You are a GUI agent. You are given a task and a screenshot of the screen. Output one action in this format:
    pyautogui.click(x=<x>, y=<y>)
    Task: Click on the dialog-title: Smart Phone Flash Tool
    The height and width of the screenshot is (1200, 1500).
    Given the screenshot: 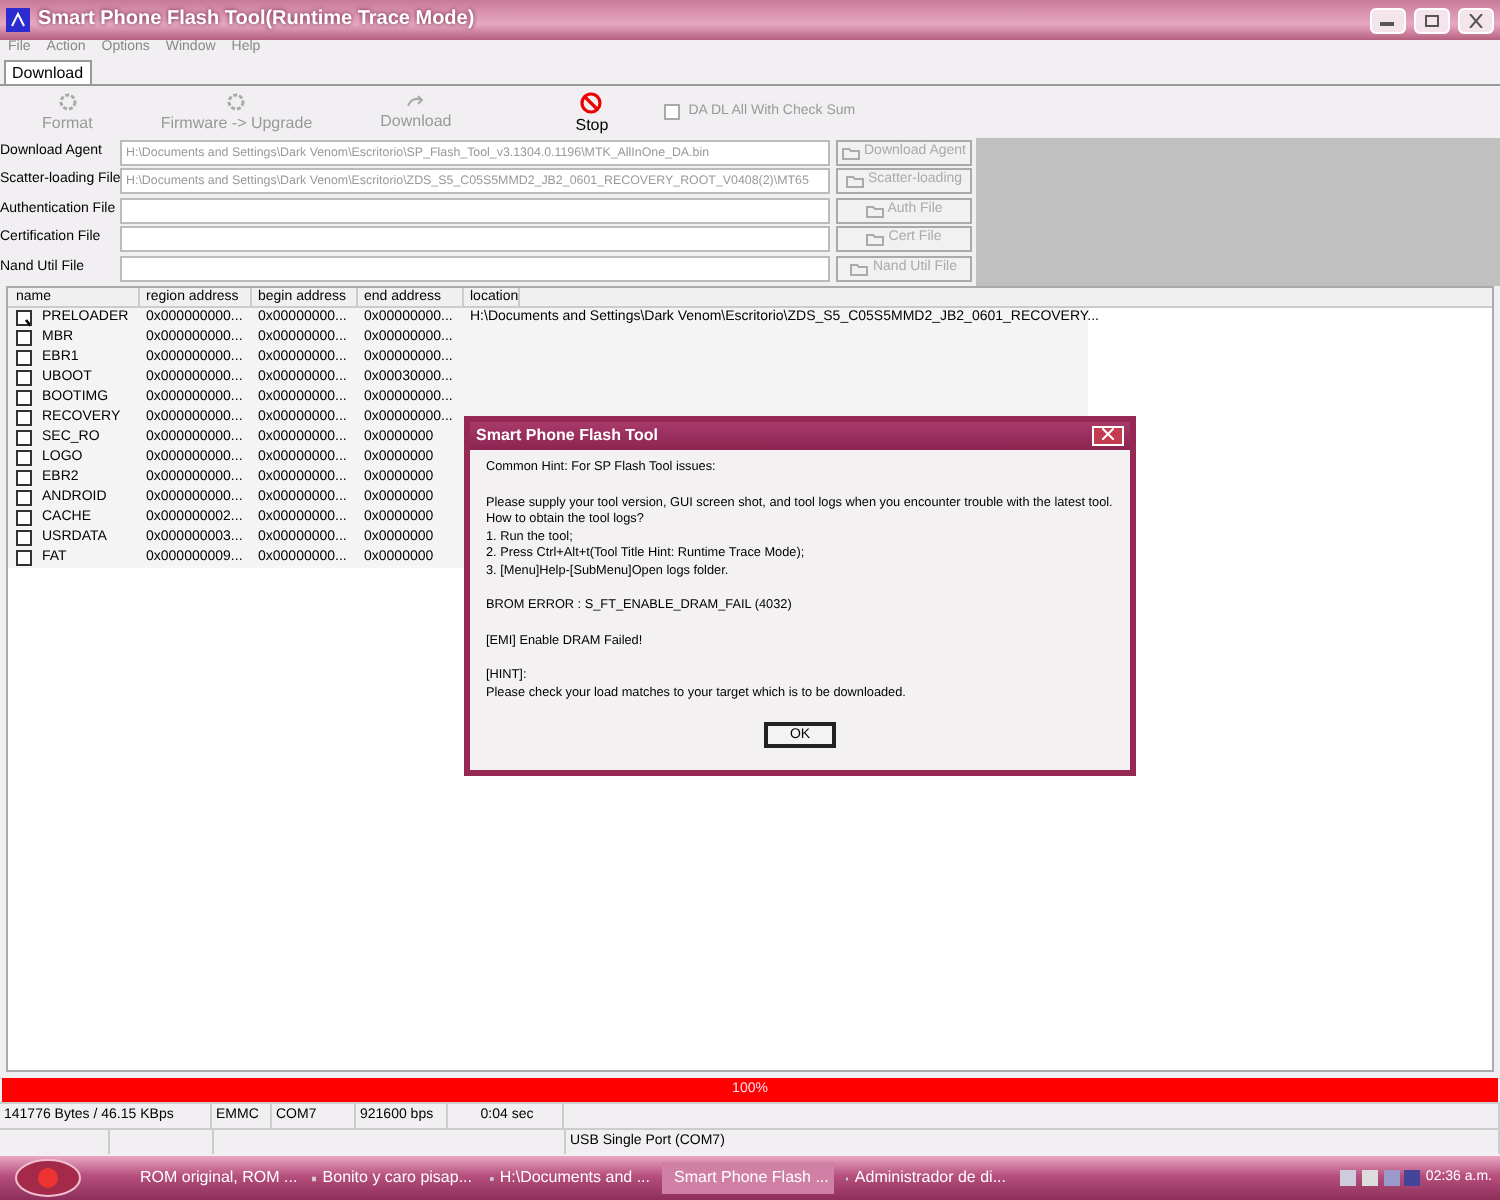 What is the action you would take?
    pyautogui.click(x=567, y=436)
    